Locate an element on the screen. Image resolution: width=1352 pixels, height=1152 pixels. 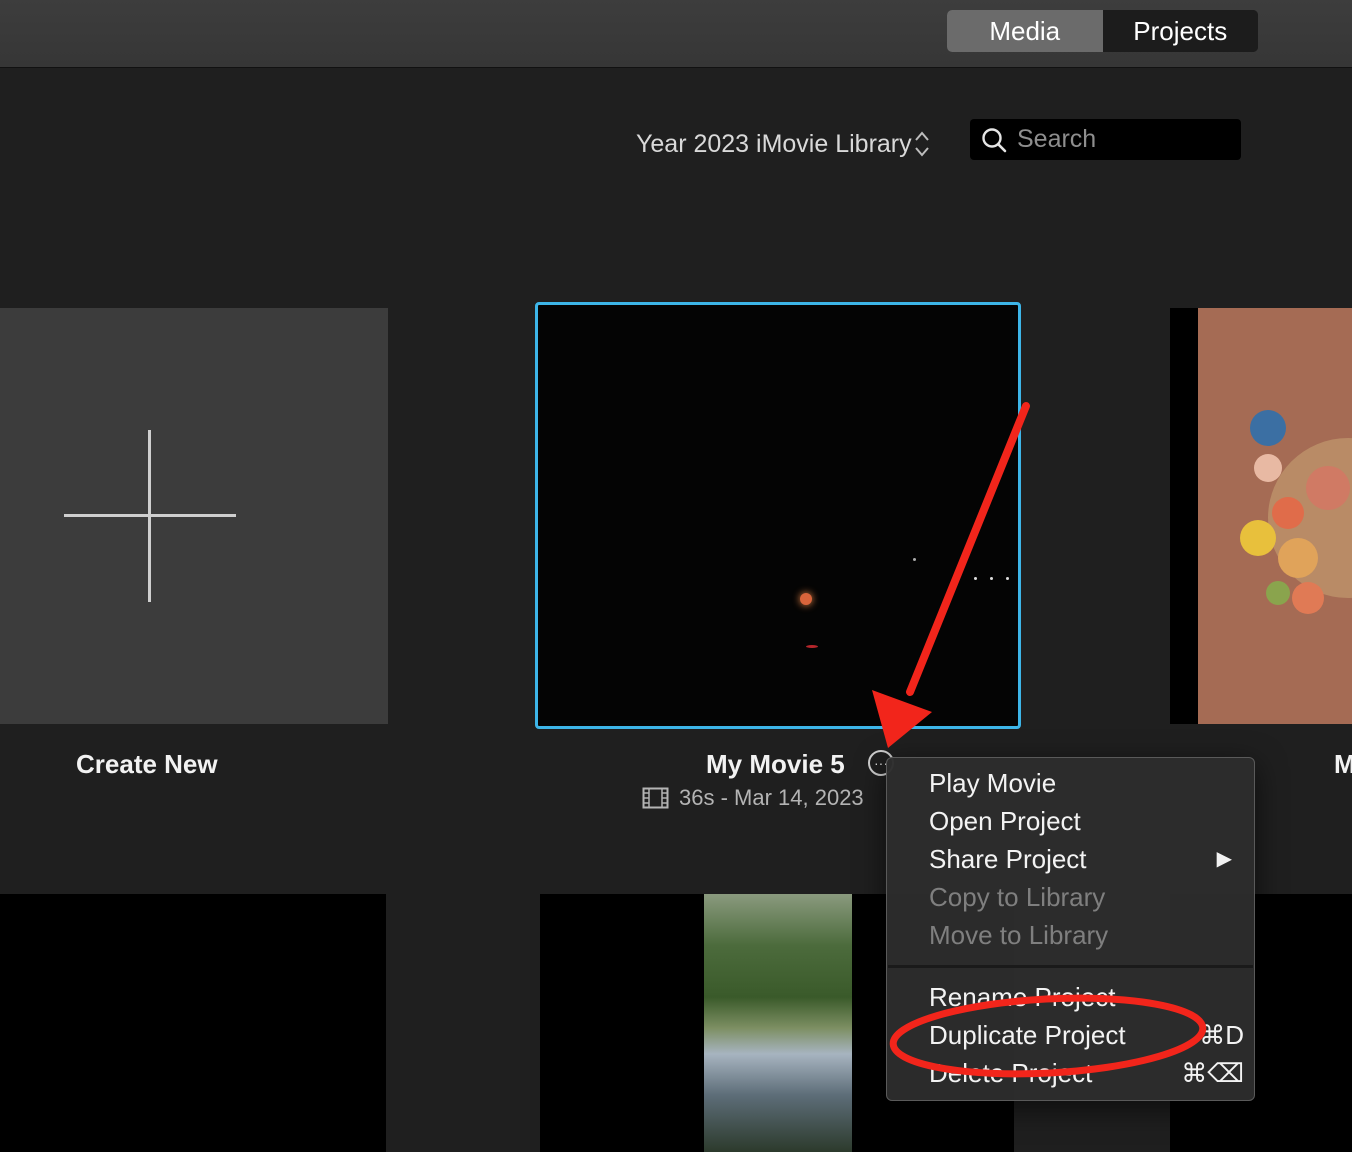
menu-item-label: Share Project is located at coordinates (1008, 859).